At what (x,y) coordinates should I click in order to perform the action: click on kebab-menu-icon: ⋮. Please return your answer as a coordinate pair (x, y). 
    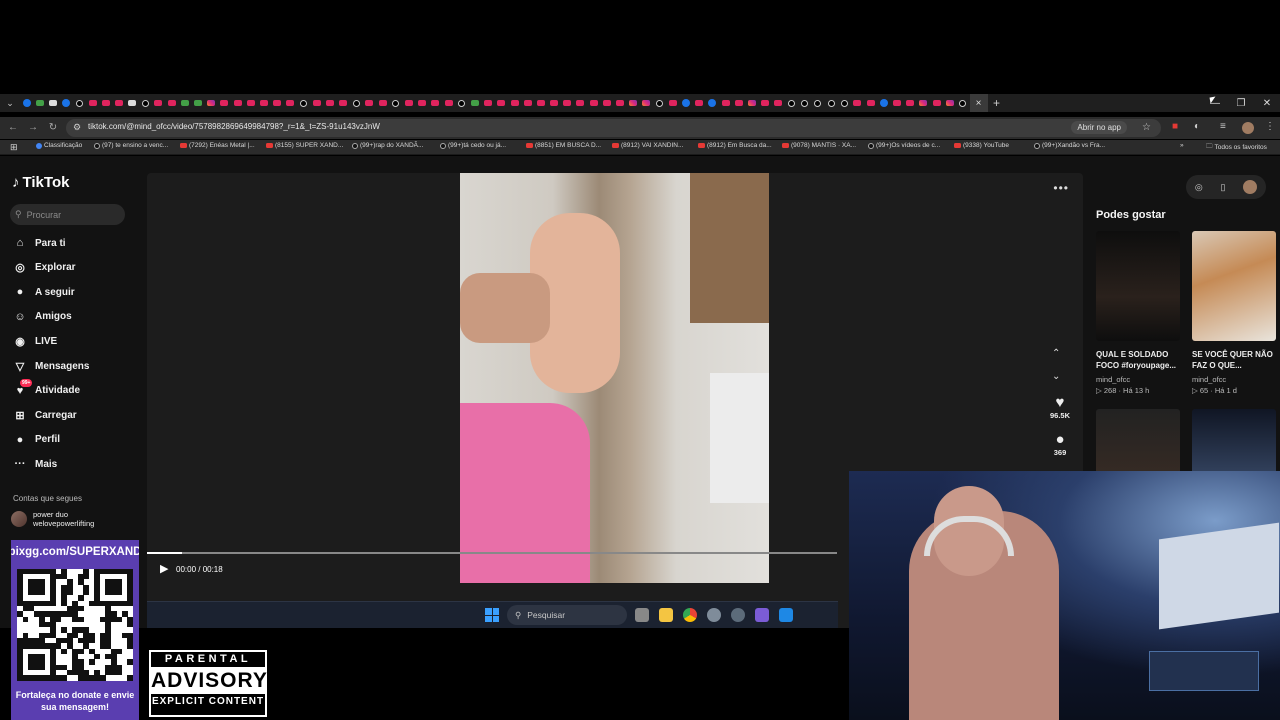
    Looking at the image, I should click on (1270, 126).